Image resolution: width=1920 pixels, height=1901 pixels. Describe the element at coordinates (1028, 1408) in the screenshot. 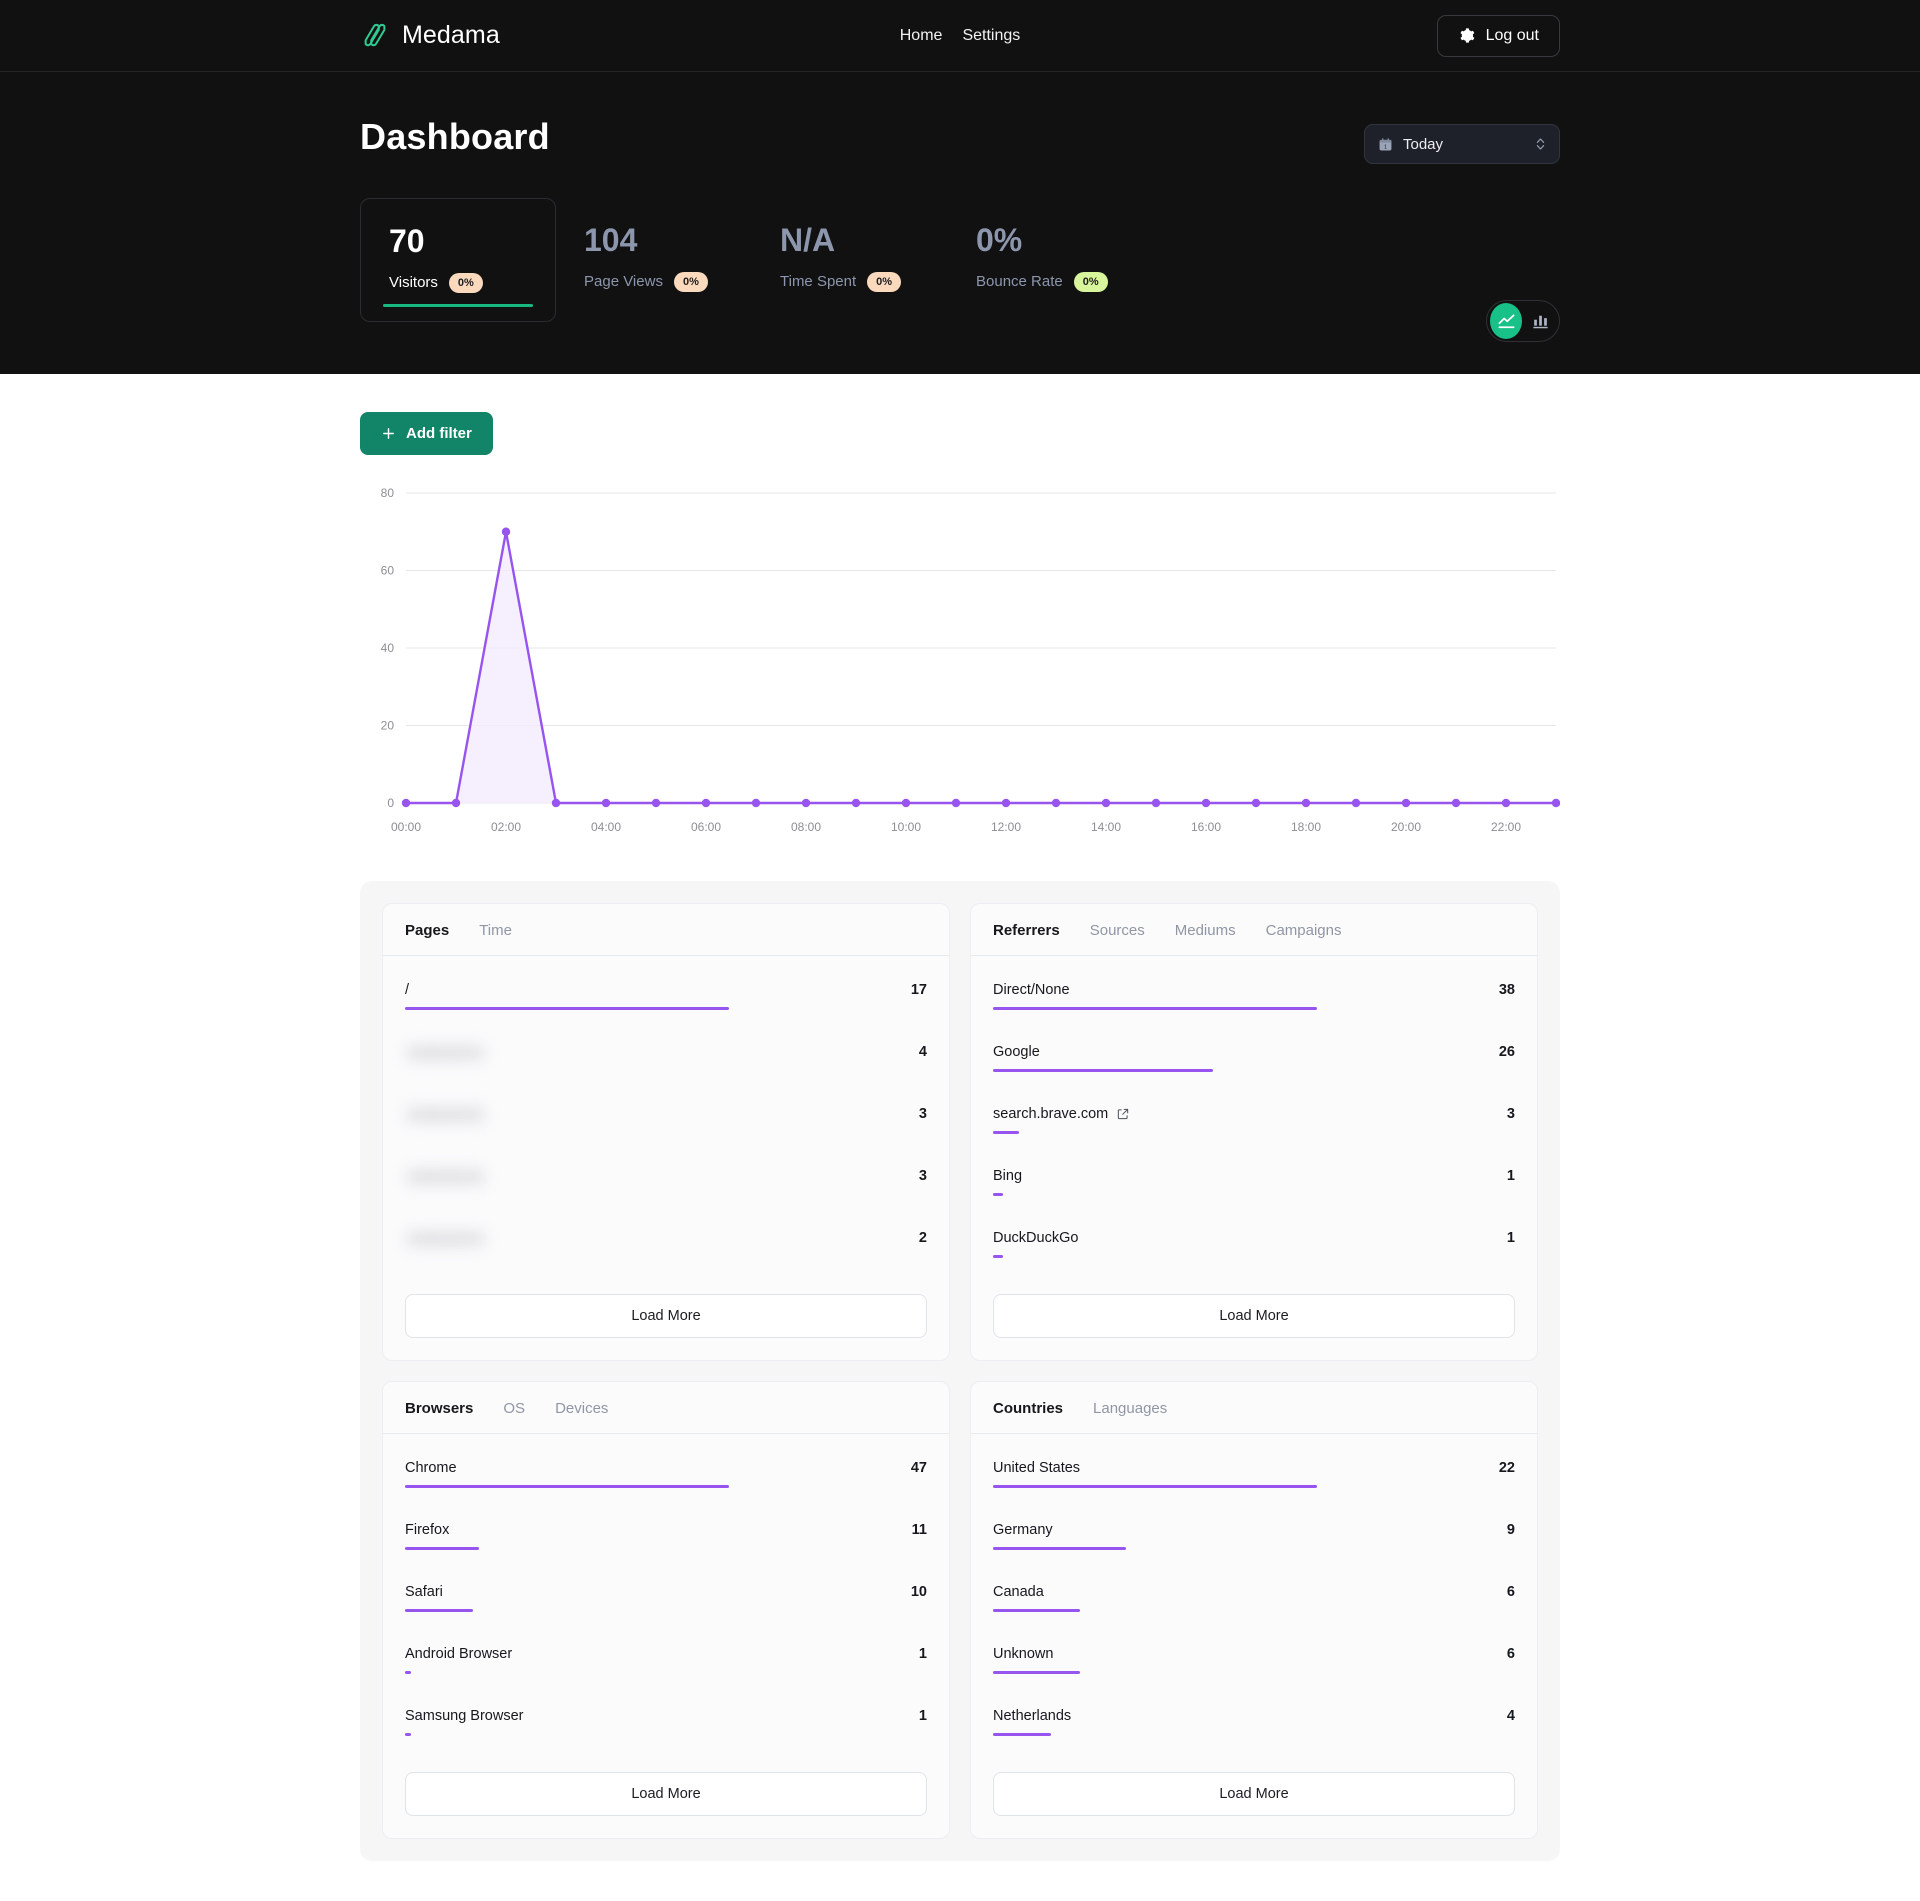

I see `tab-countries: Countries` at that location.